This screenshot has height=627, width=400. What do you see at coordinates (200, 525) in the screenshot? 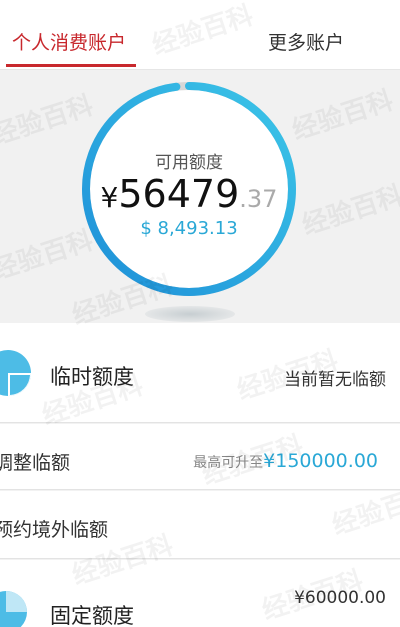
I see `overseas-temp-limit-row: 预约境外临额` at bounding box center [200, 525].